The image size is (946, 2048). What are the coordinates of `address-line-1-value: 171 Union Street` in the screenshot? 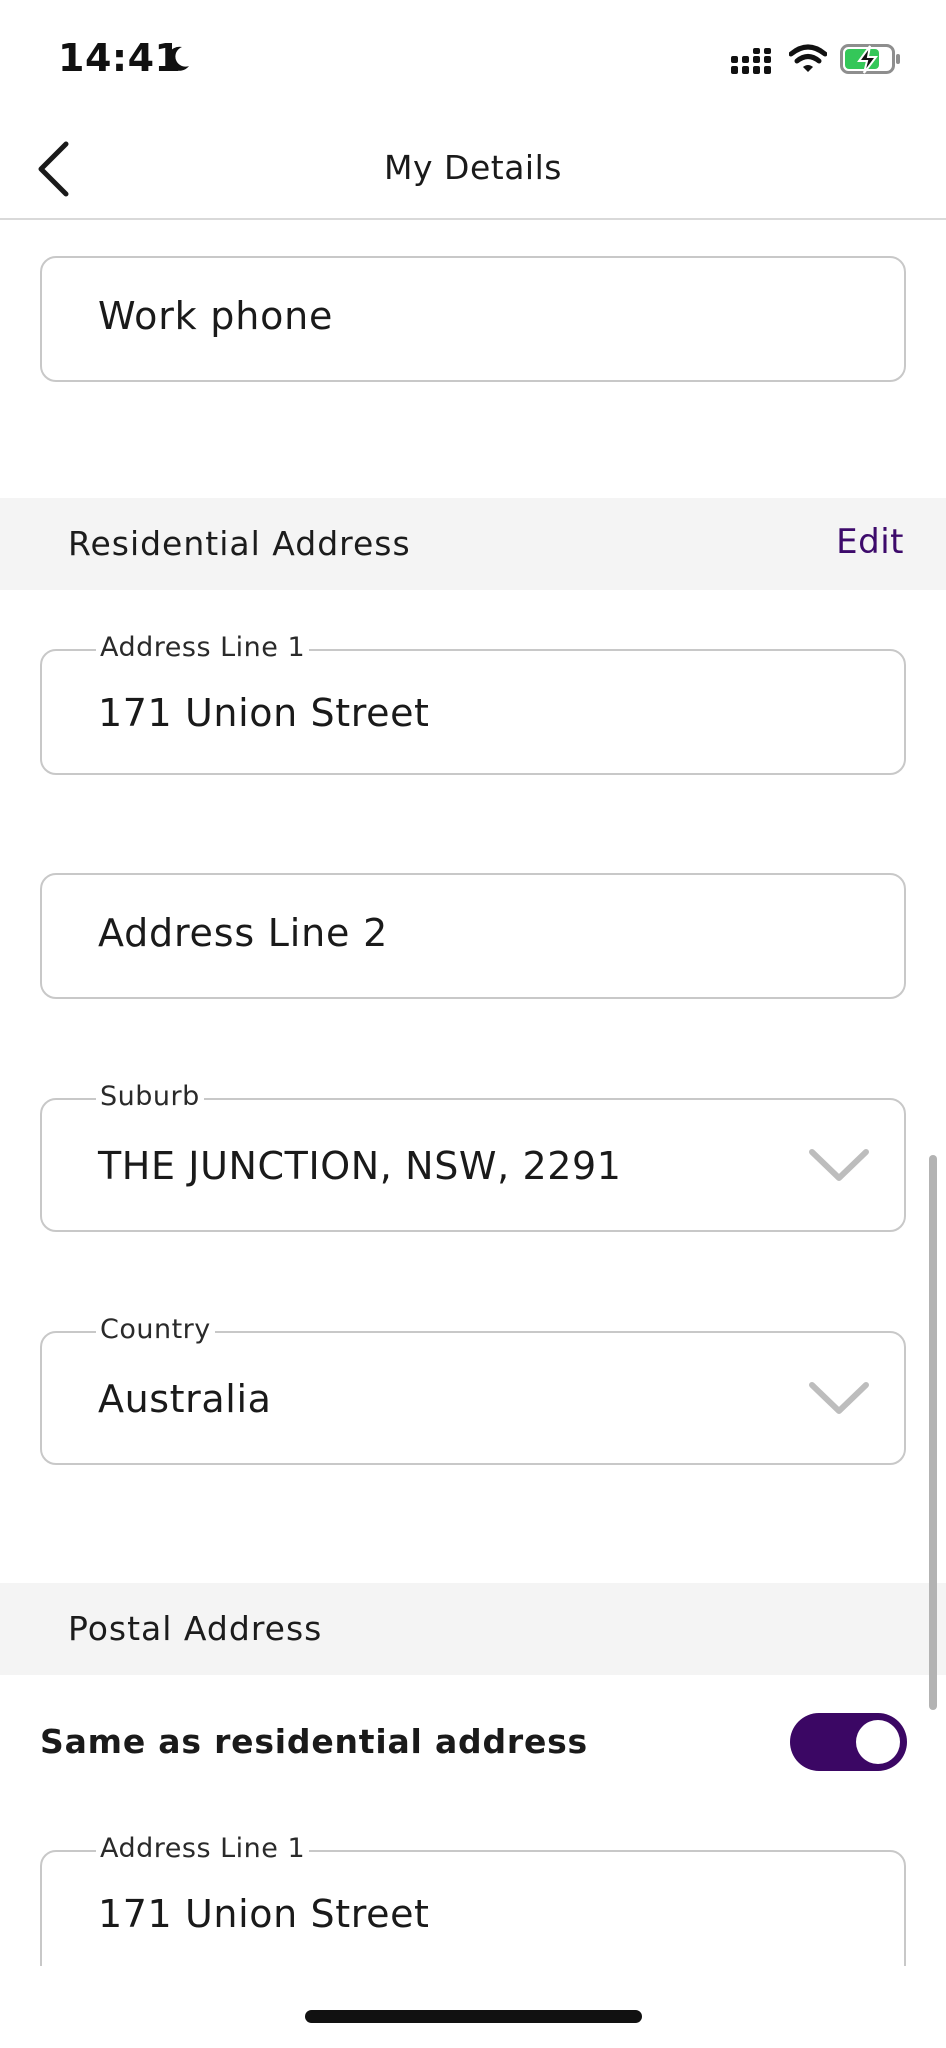 It's located at (264, 713).